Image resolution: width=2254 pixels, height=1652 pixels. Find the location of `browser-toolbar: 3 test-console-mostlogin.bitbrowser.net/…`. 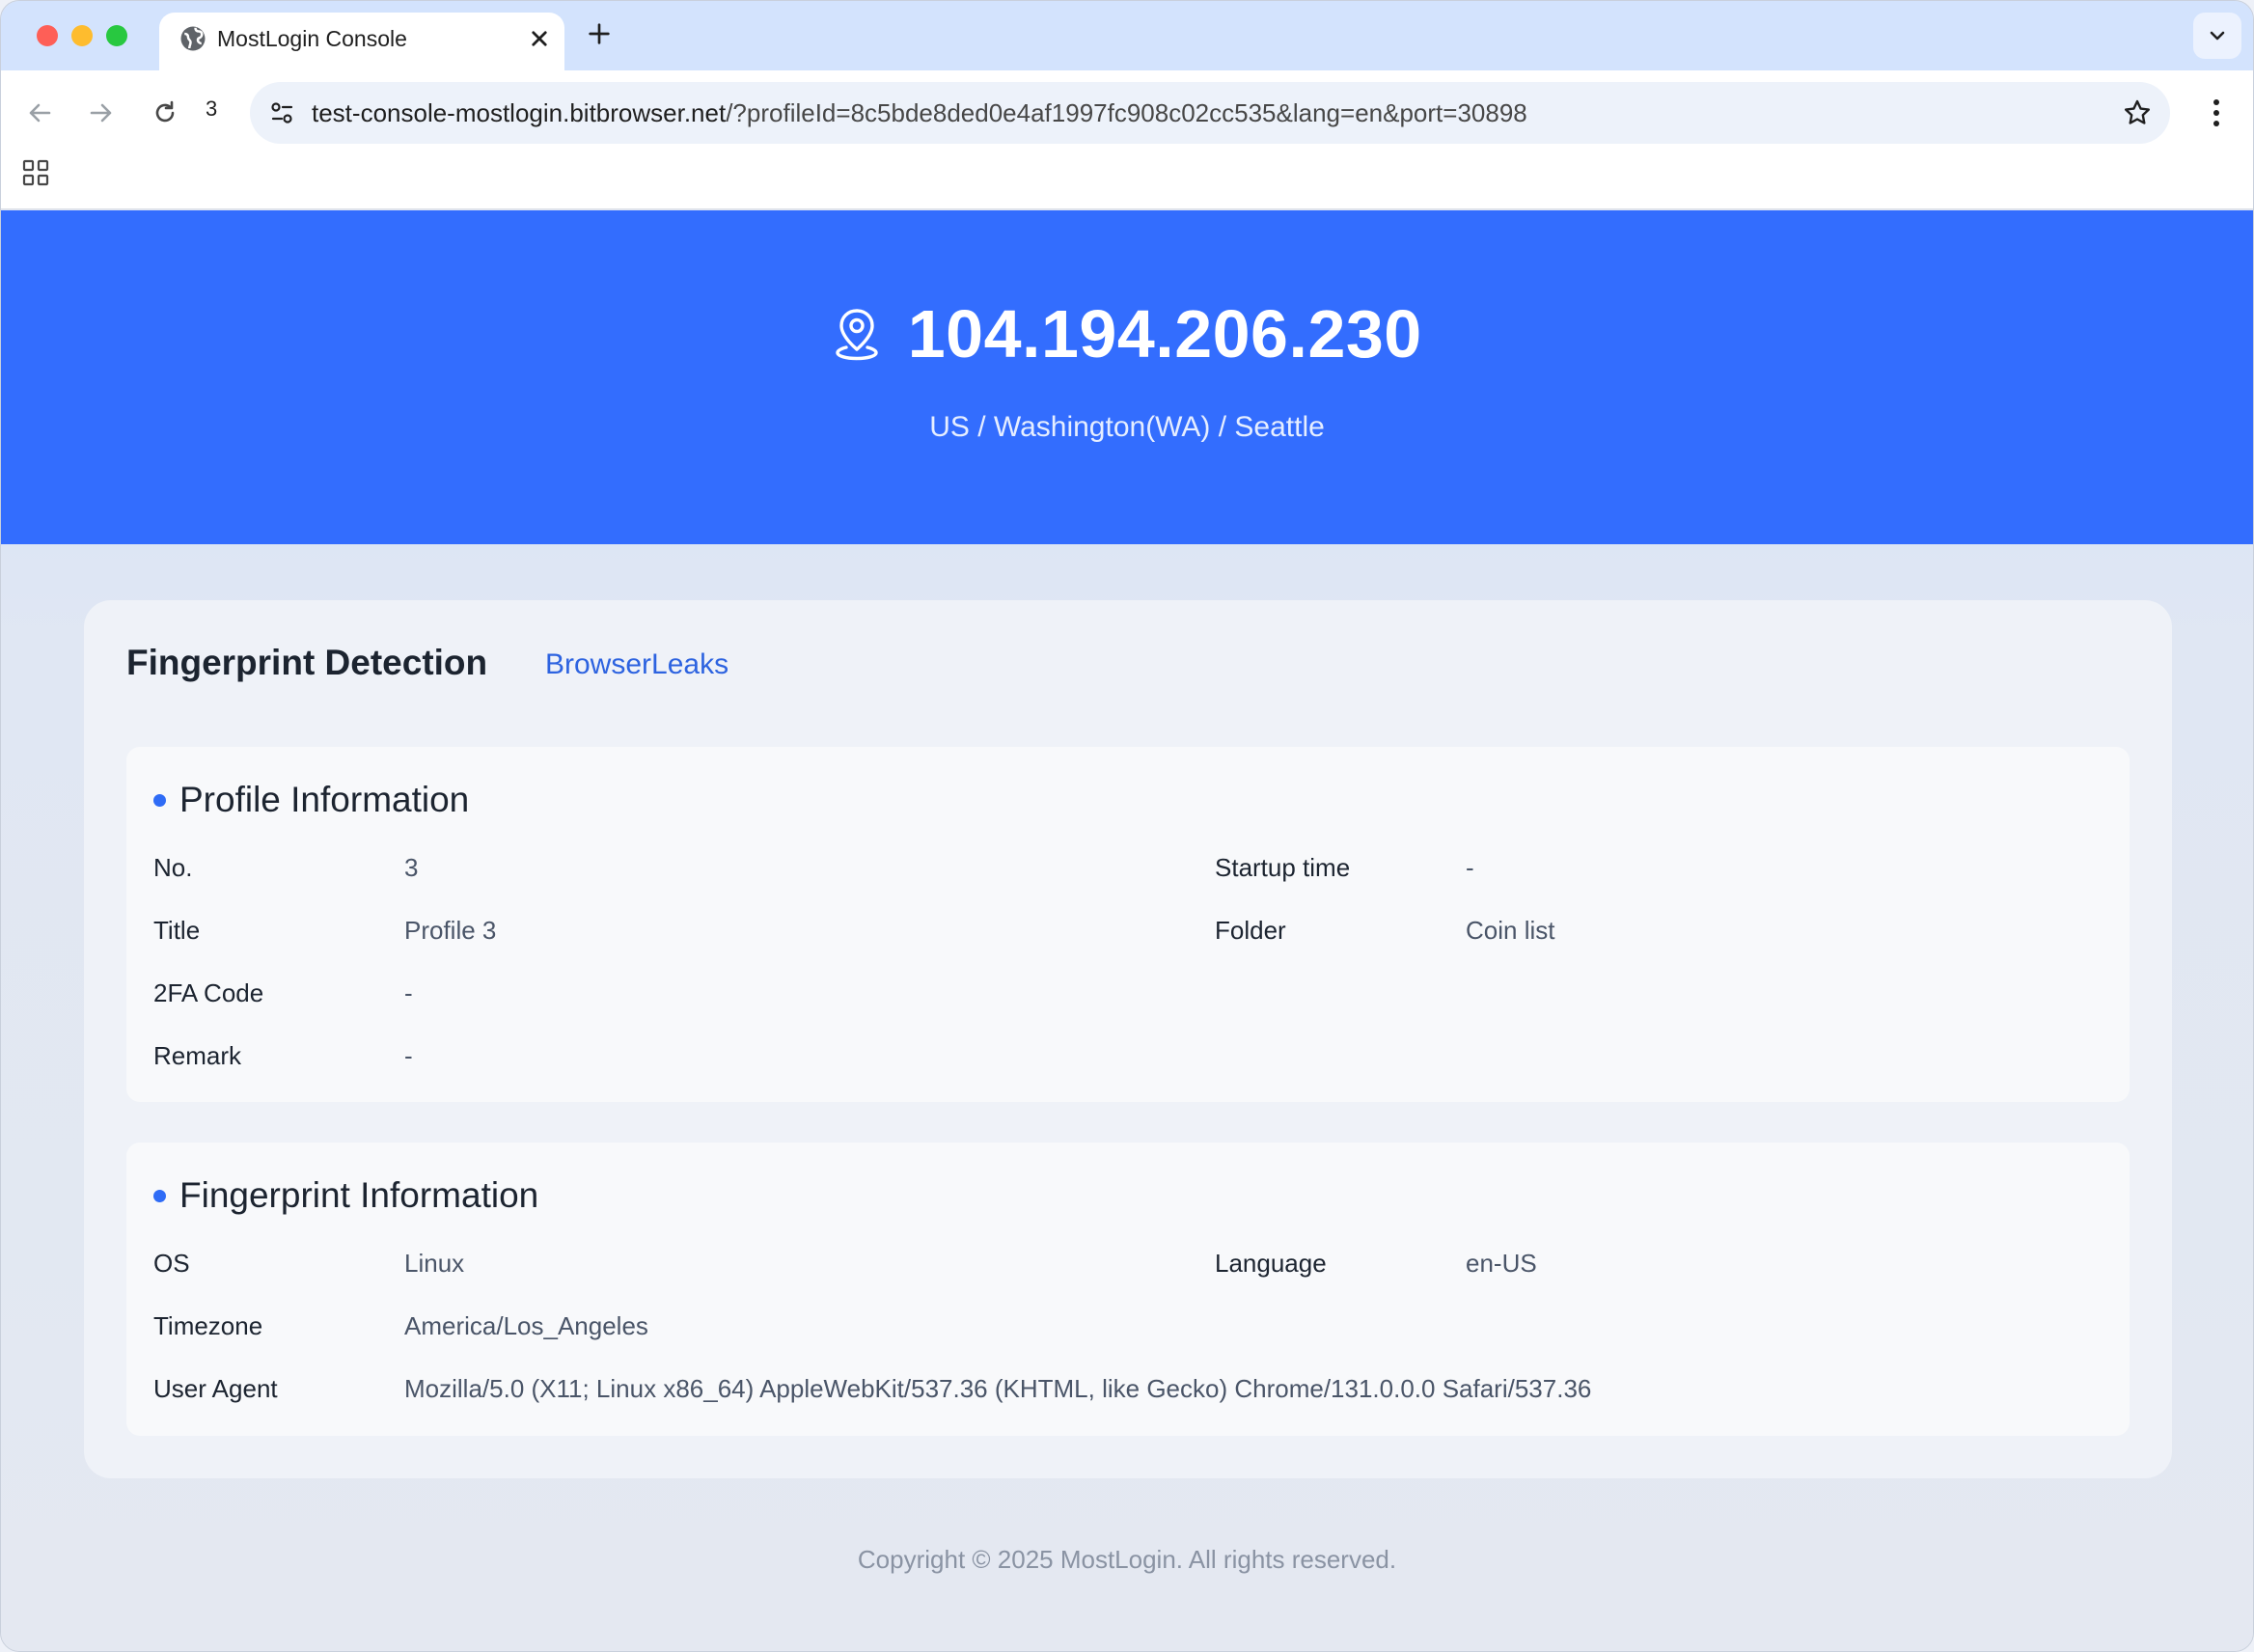

browser-toolbar: 3 test-console-mostlogin.bitbrowser.net/… is located at coordinates (1127, 139).